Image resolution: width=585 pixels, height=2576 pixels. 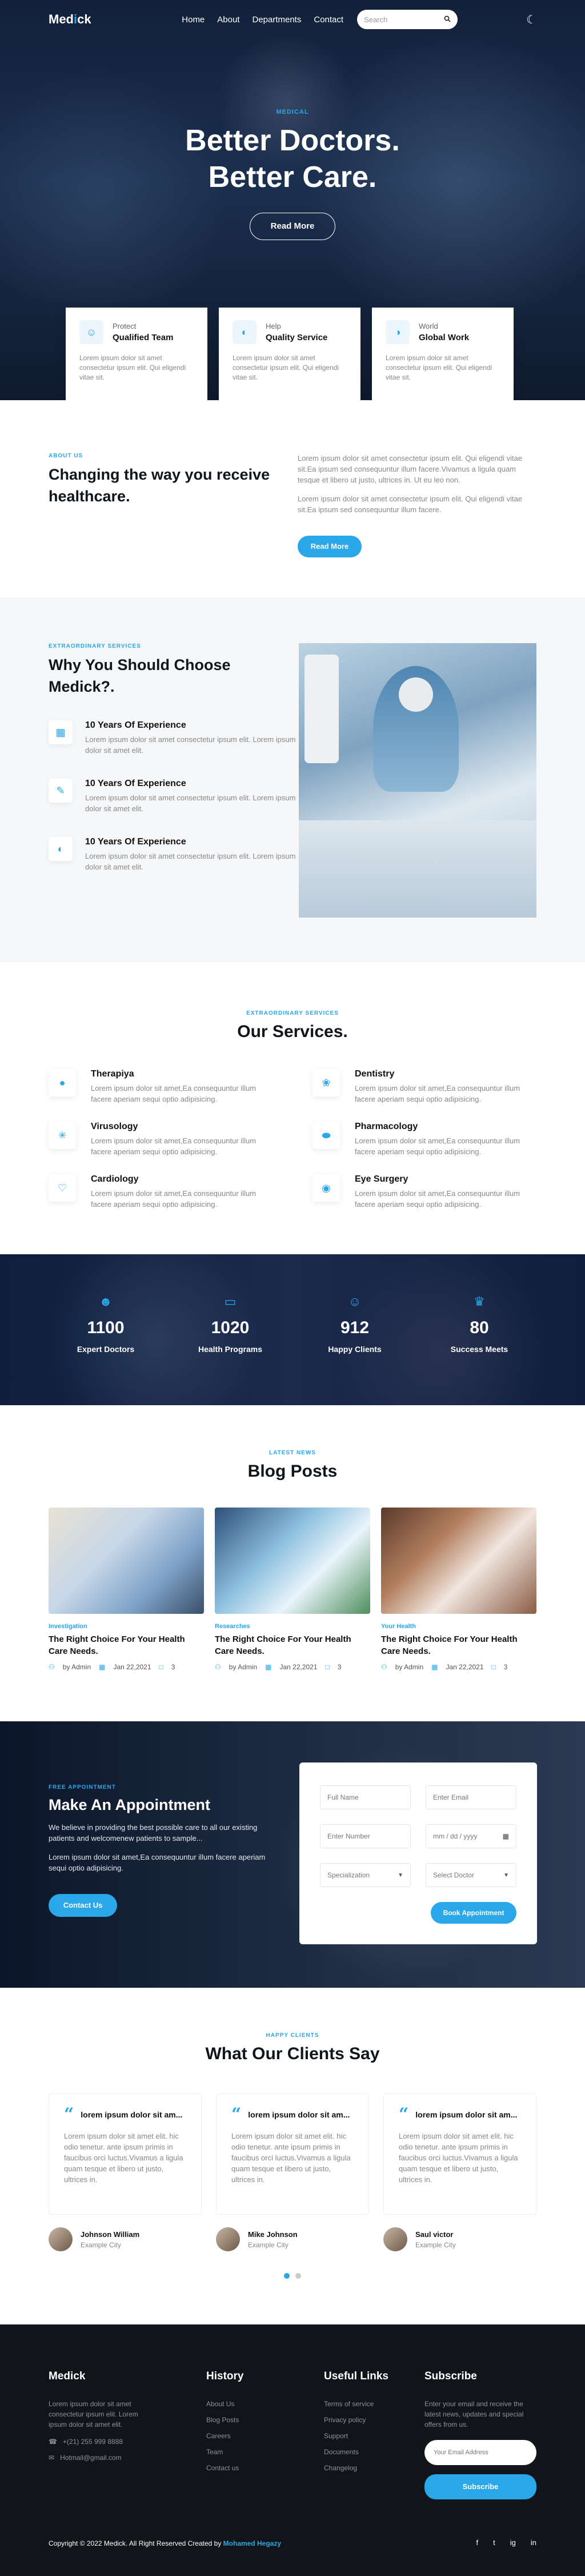 I want to click on dark-mode-toggle-icon: ☾, so click(x=531, y=20).